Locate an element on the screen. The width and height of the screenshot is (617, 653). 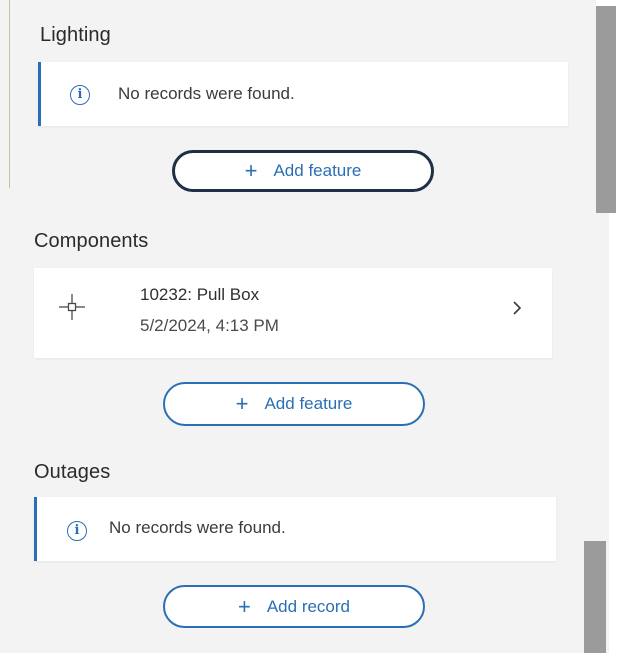
outages-section-title: Outages is located at coordinates (72, 472).